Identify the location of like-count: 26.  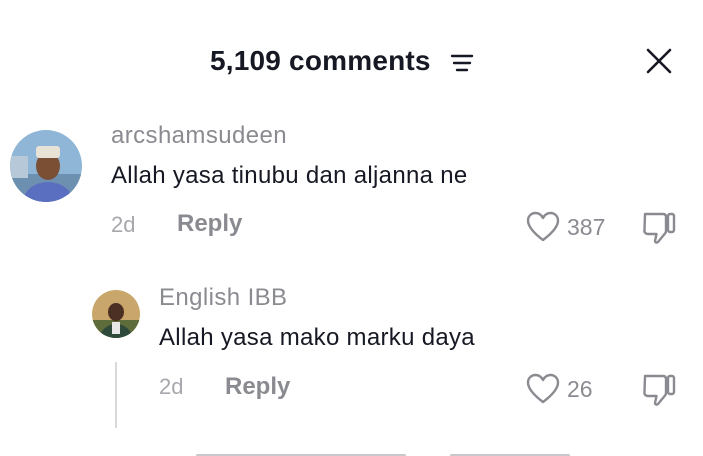
(580, 389).